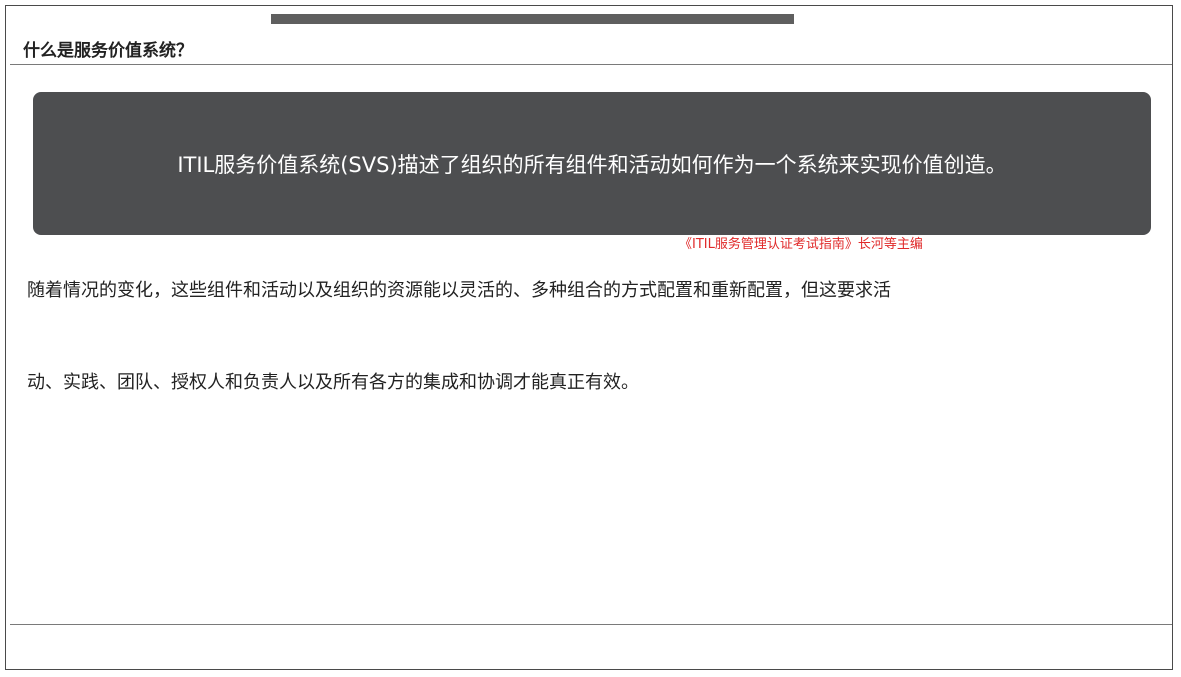 The width and height of the screenshot is (1181, 677). Describe the element at coordinates (591, 64) in the screenshot. I see `title-divider` at that location.